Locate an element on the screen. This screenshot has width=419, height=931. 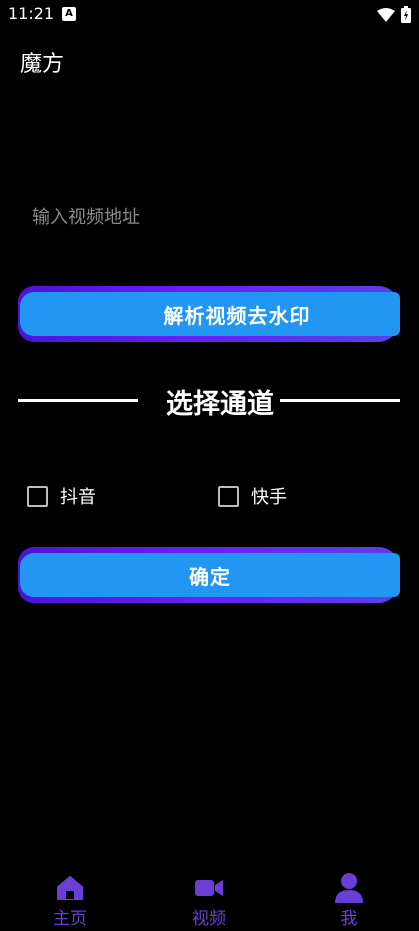
douyin-label: 抖音 is located at coordinates (78, 497).